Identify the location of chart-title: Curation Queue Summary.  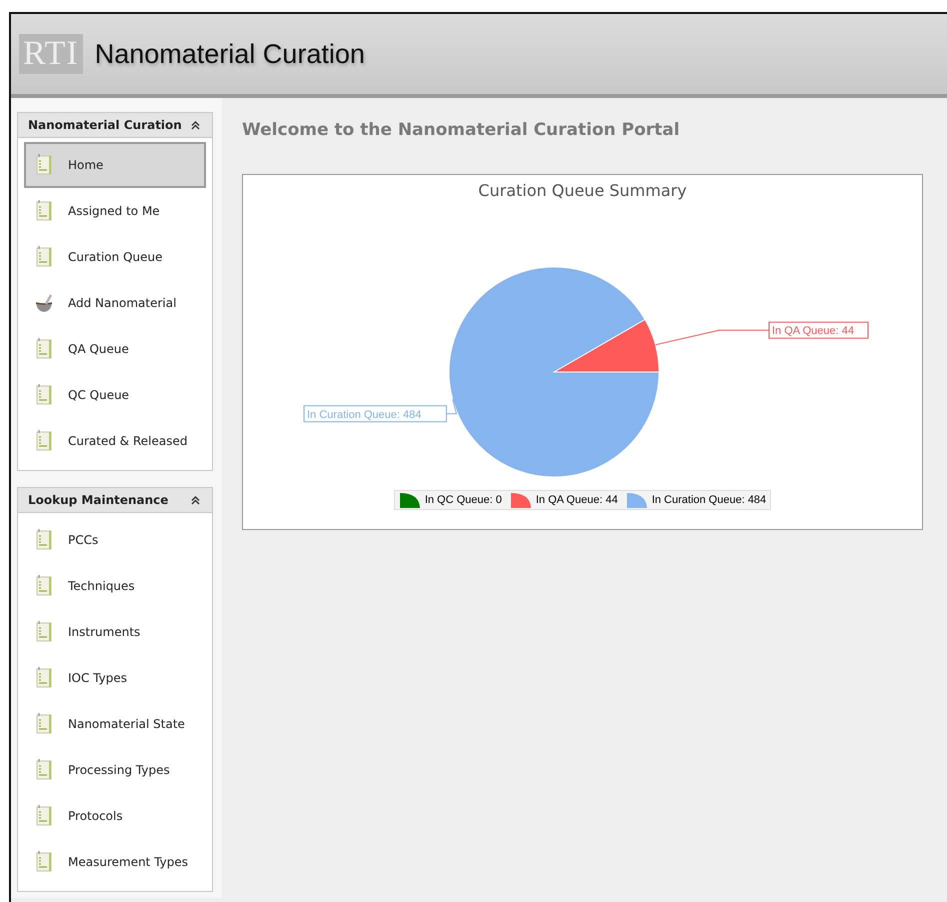
(582, 190).